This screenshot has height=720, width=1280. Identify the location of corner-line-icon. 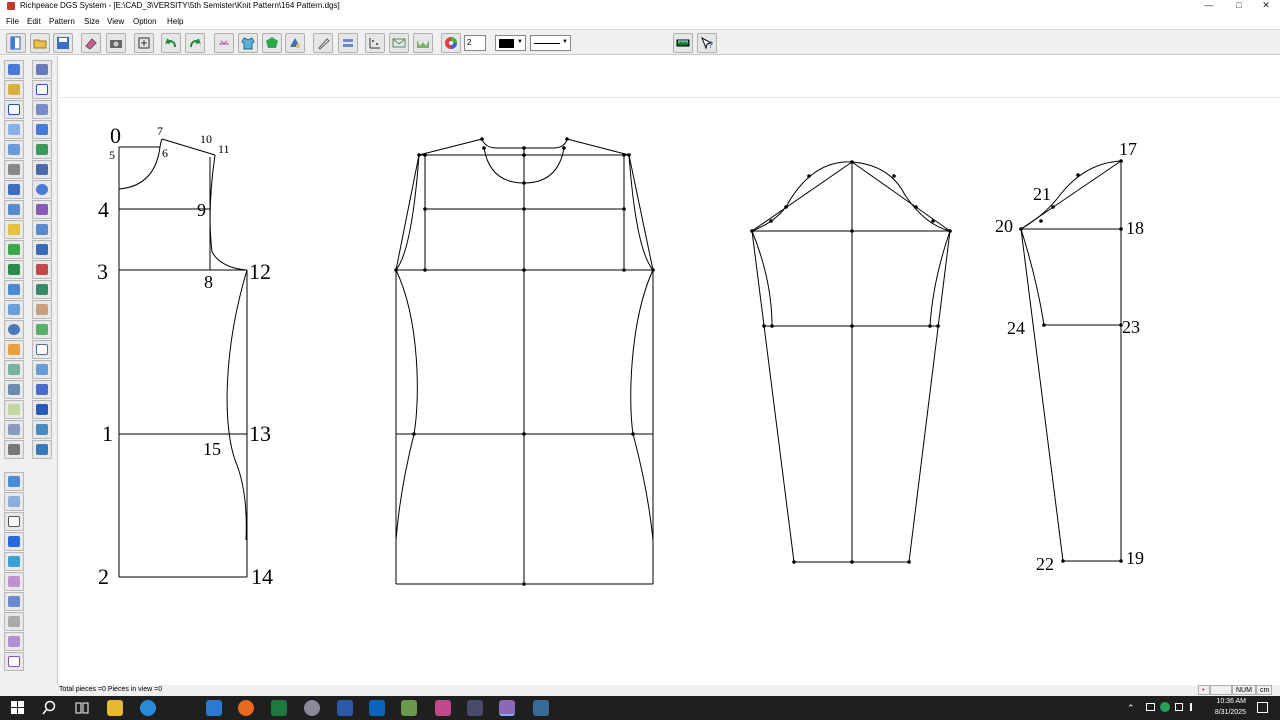
(14, 129).